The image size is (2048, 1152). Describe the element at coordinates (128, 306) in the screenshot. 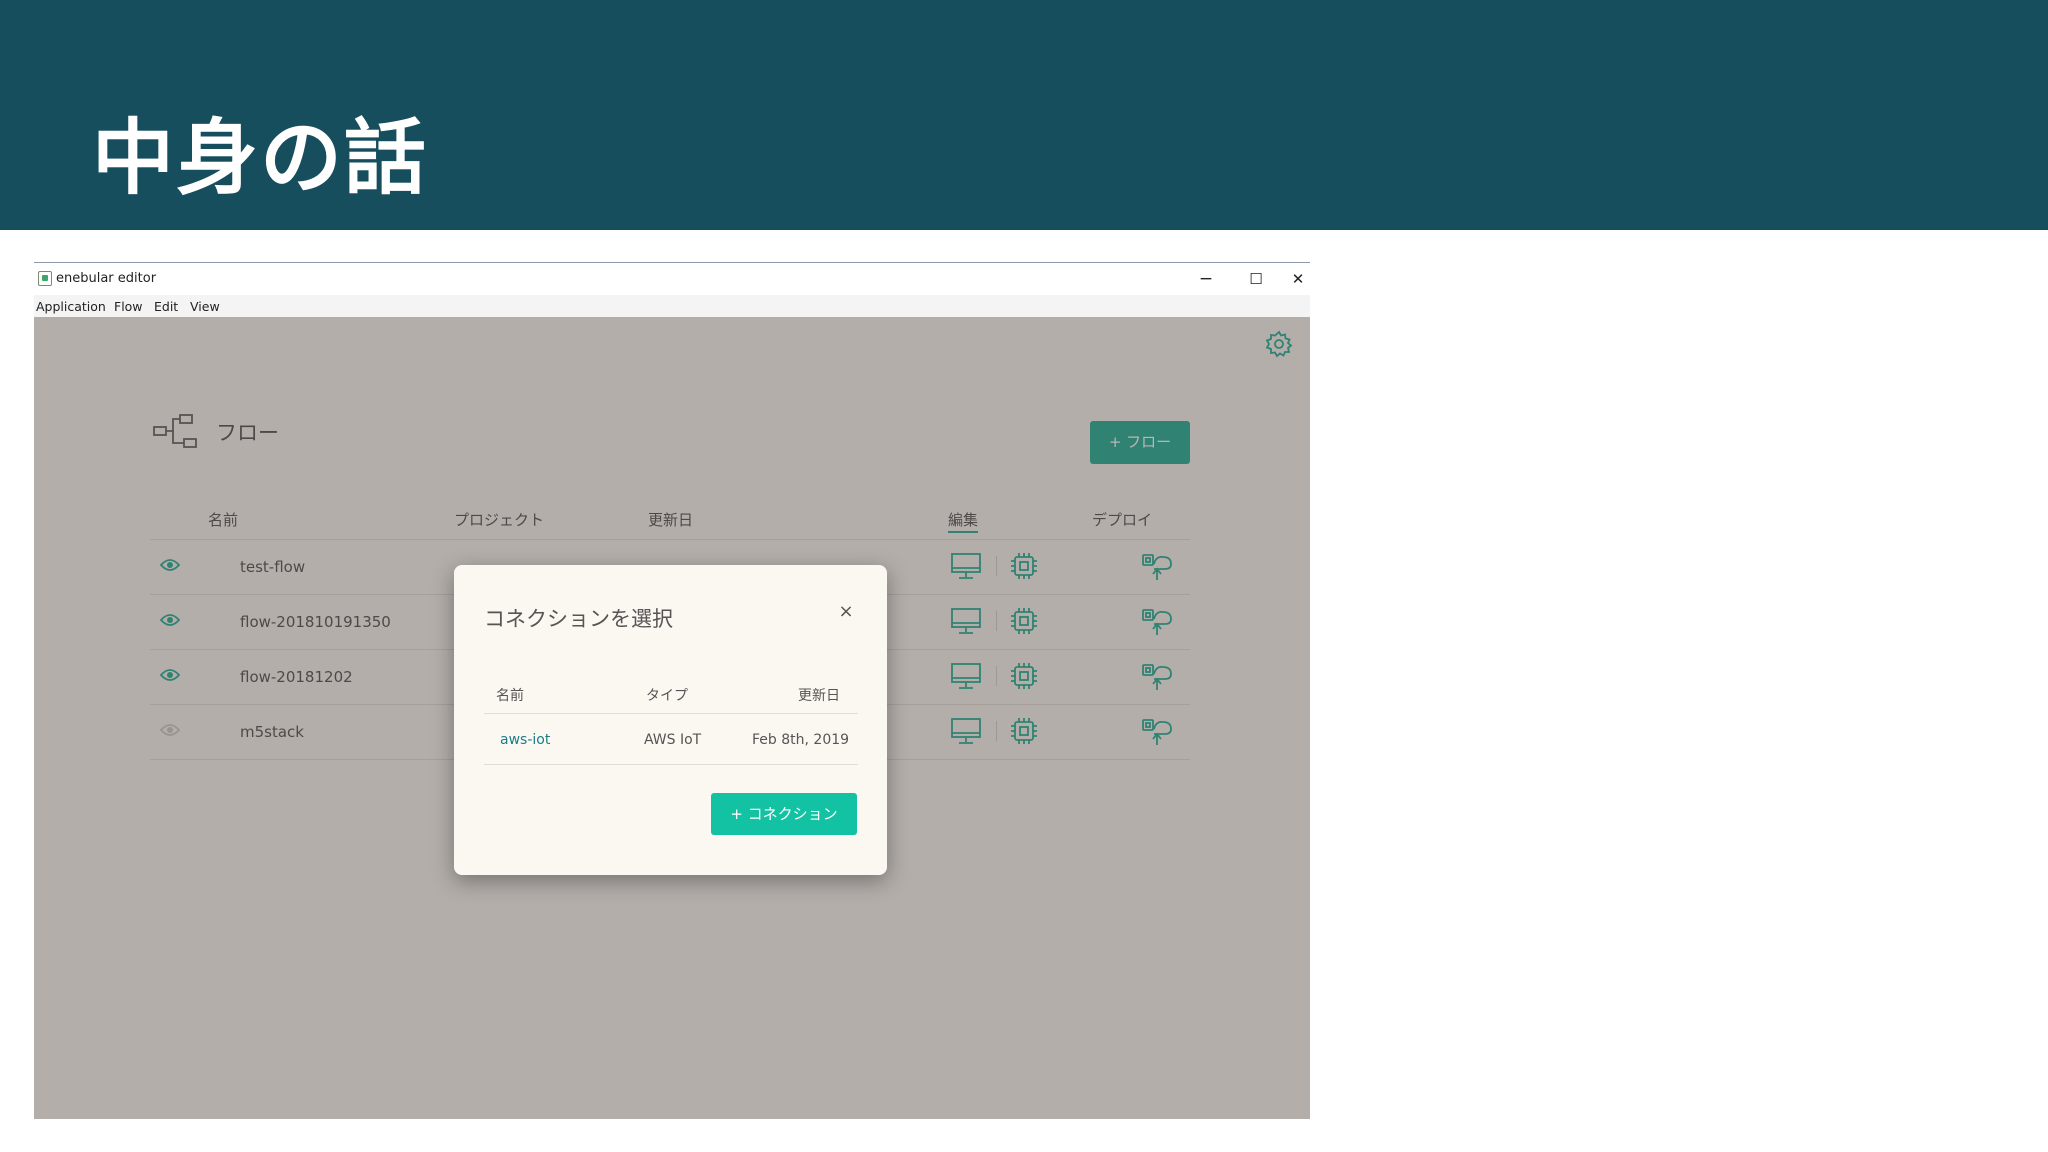

I see `menu-flow: Flow` at that location.